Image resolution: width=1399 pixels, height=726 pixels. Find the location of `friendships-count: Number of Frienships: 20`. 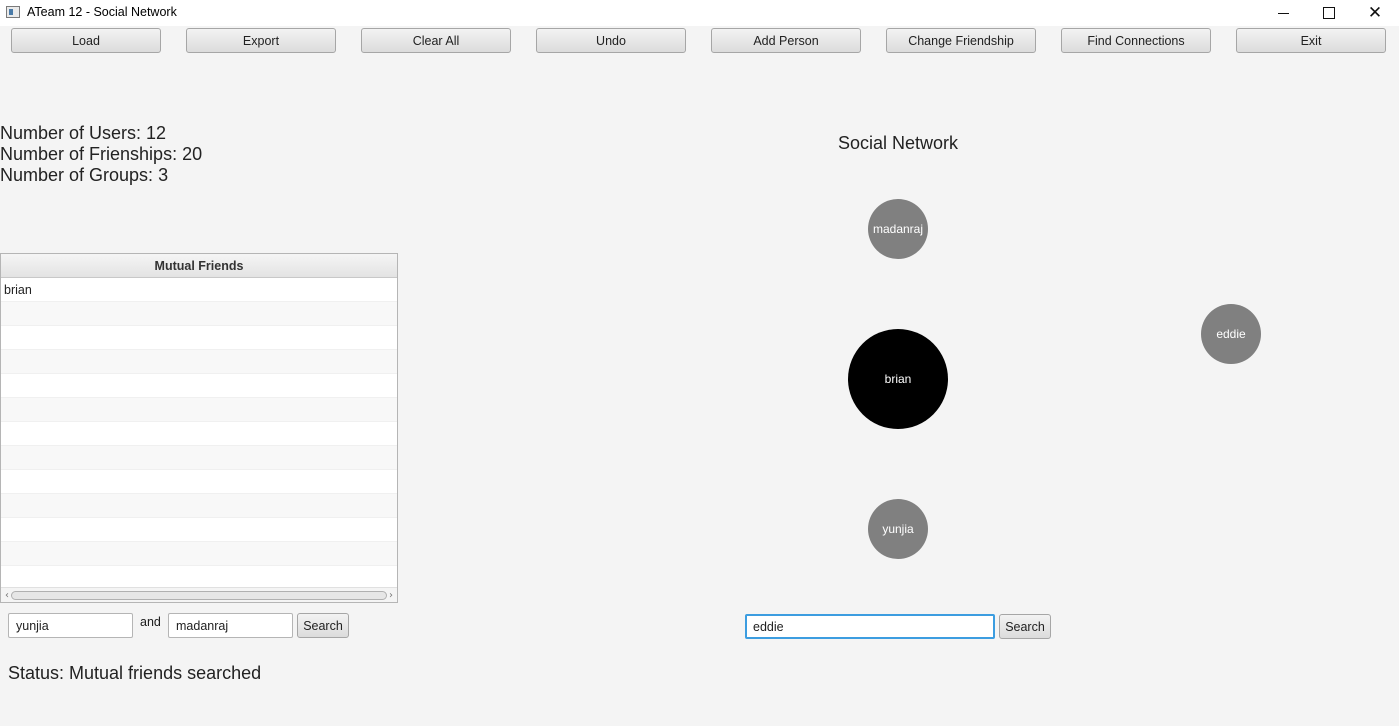

friendships-count: Number of Frienships: 20 is located at coordinates (101, 154).